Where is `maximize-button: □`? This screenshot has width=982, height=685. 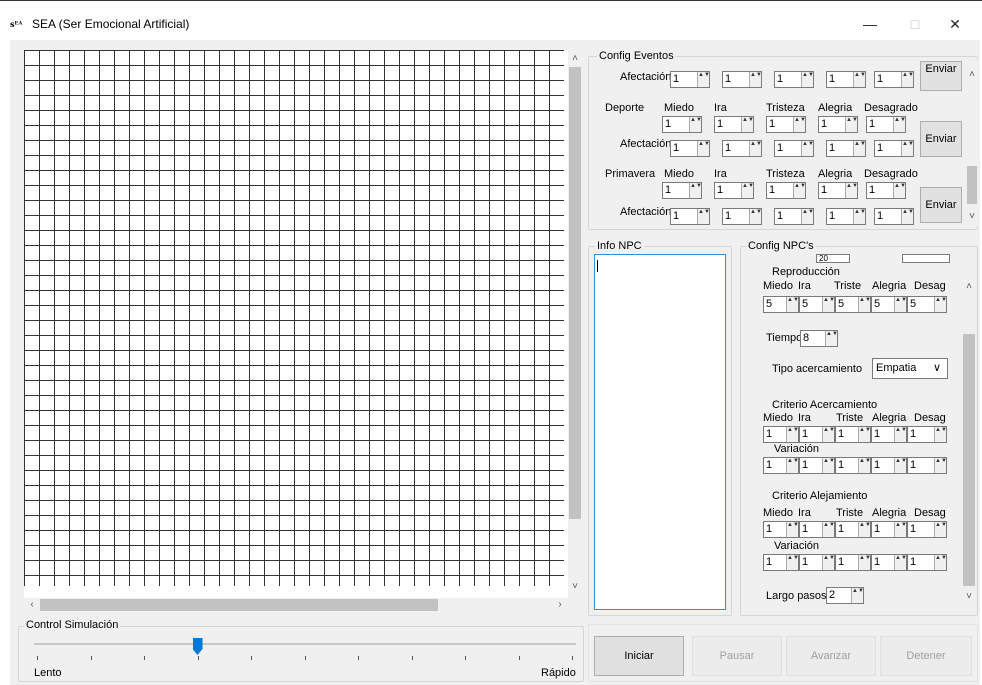 maximize-button: □ is located at coordinates (915, 24).